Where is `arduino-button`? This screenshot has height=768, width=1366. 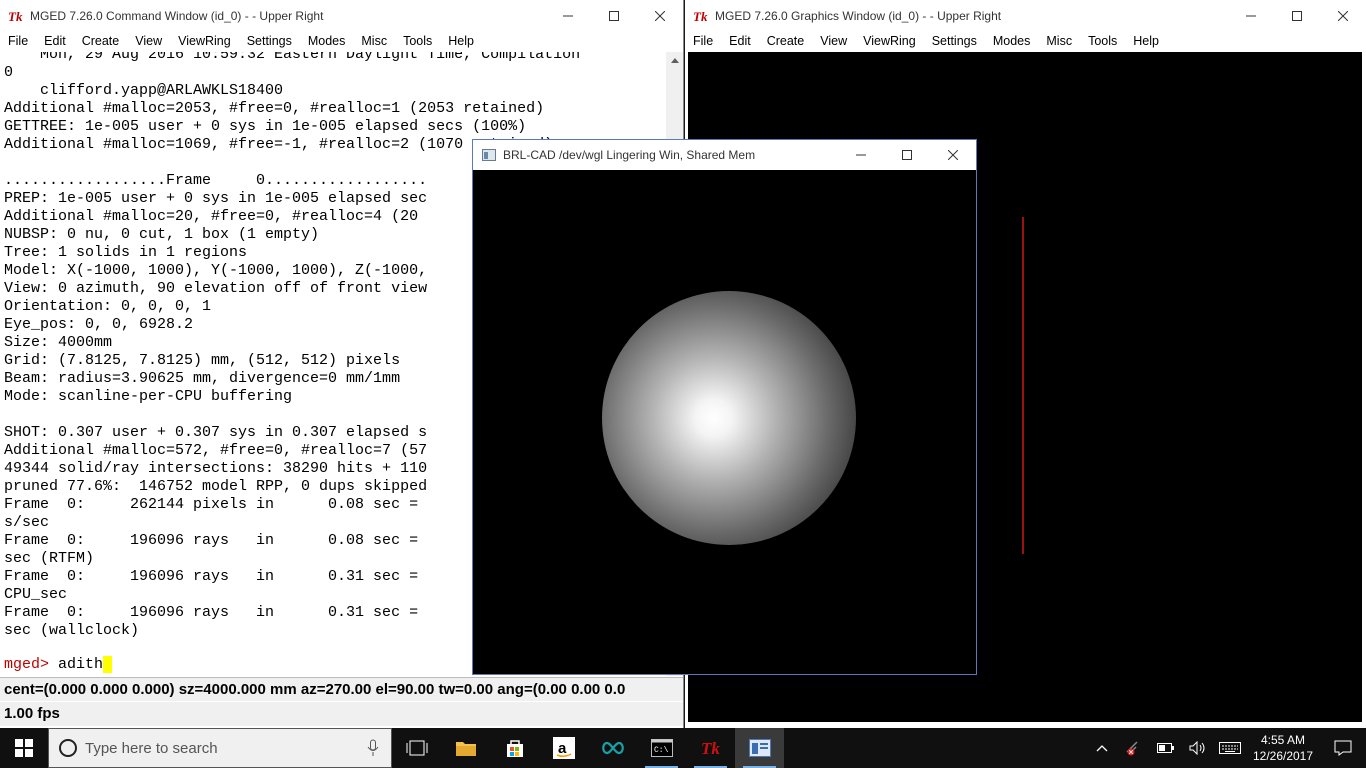 arduino-button is located at coordinates (612, 748).